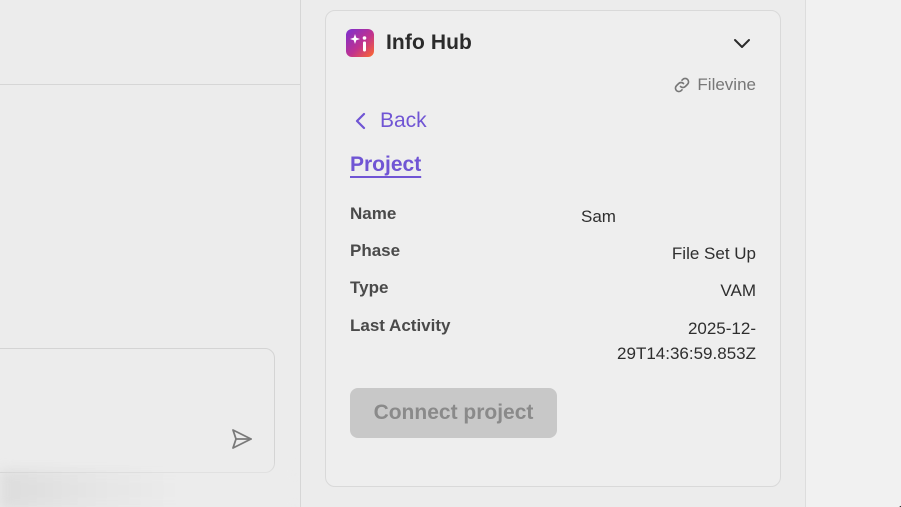  What do you see at coordinates (150, 488) in the screenshot?
I see `composer-shadow` at bounding box center [150, 488].